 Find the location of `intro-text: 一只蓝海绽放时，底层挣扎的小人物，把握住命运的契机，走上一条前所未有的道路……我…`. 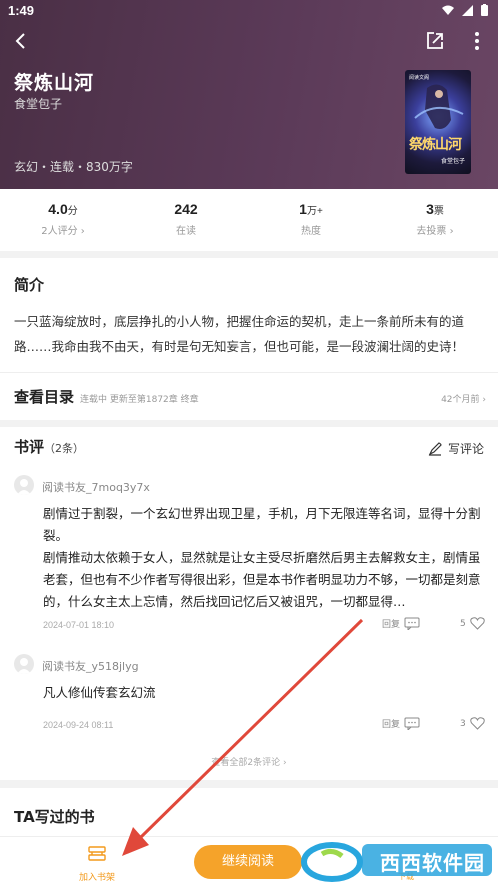

intro-text: 一只蓝海绽放时，底层挣扎的小人物，把握住命运的契机，走上一条前所未有的道路……我… is located at coordinates (250, 334).